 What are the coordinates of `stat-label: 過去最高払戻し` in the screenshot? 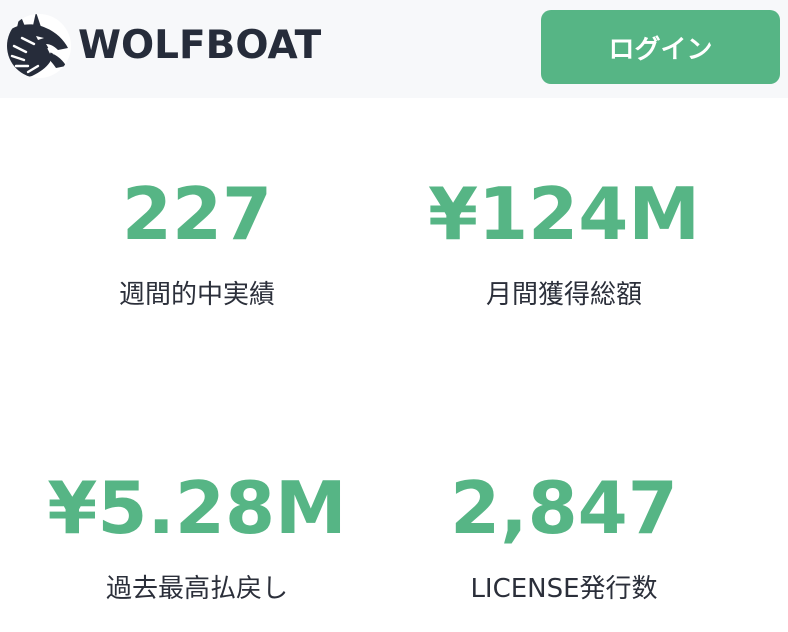 It's located at (196, 589).